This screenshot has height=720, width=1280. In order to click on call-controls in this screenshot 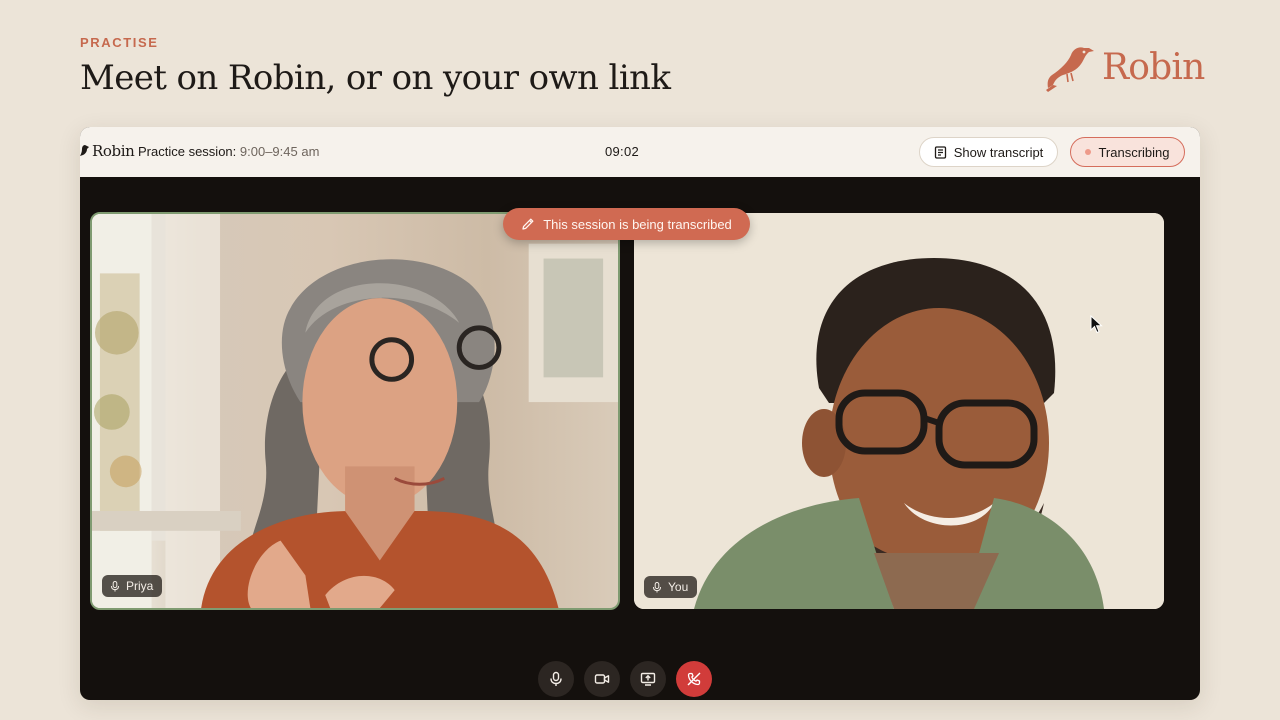, I will do `click(625, 679)`.